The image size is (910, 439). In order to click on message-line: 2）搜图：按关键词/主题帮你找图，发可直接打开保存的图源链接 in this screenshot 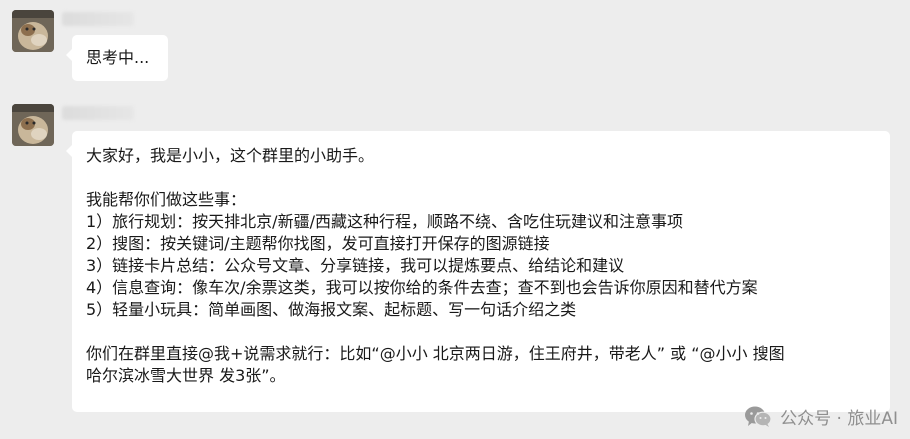, I will do `click(318, 243)`.